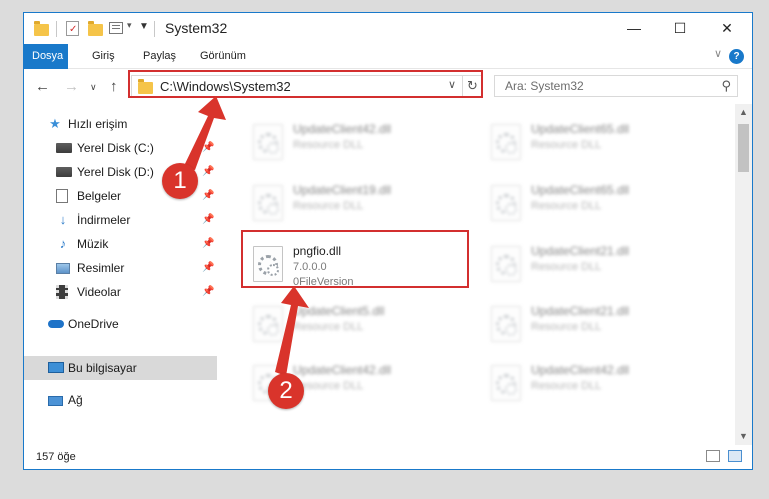  What do you see at coordinates (727, 28) in the screenshot?
I see `close-button: ✕` at bounding box center [727, 28].